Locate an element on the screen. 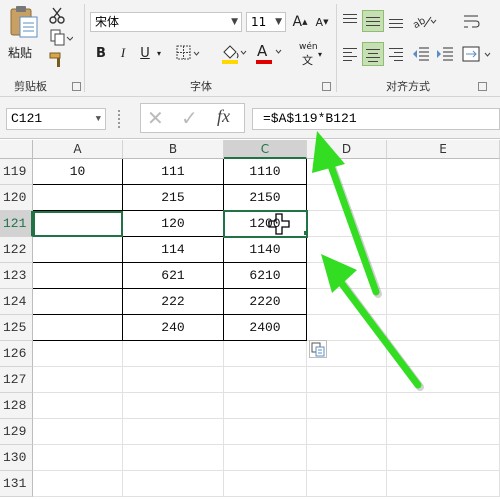 The image size is (500, 500). cell: 1110 is located at coordinates (265, 172).